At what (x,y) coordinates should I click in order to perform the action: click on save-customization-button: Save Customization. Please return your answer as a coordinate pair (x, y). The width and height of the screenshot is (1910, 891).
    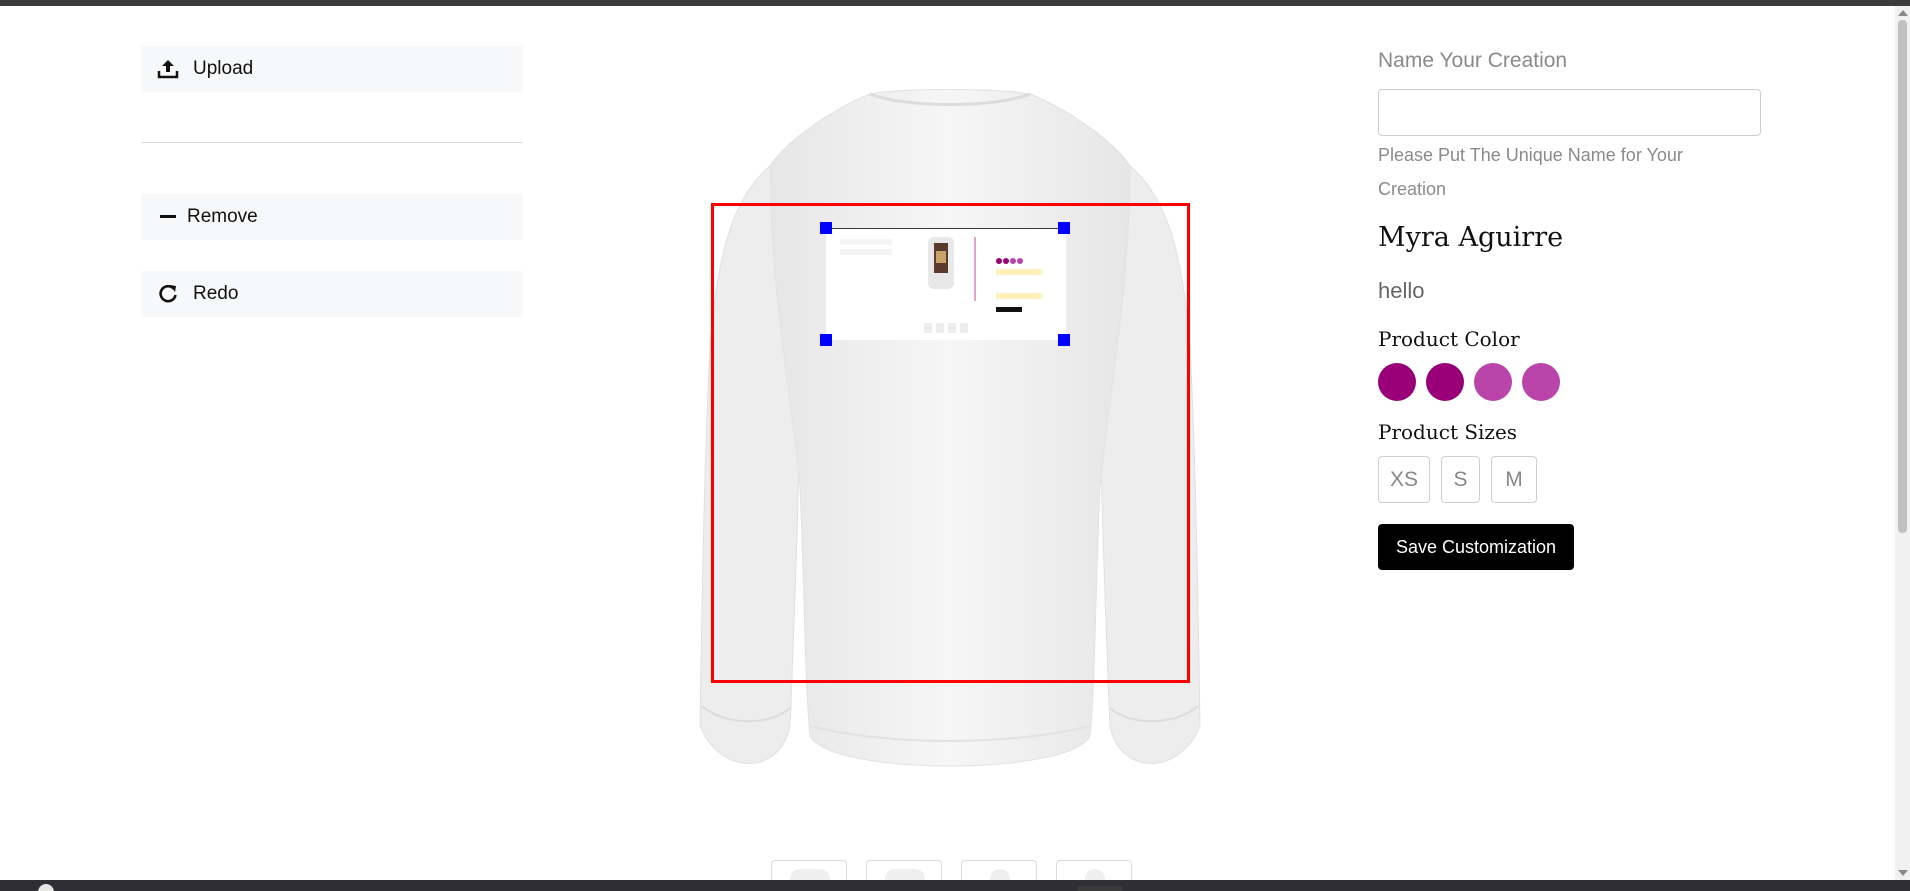
    Looking at the image, I should click on (1476, 547).